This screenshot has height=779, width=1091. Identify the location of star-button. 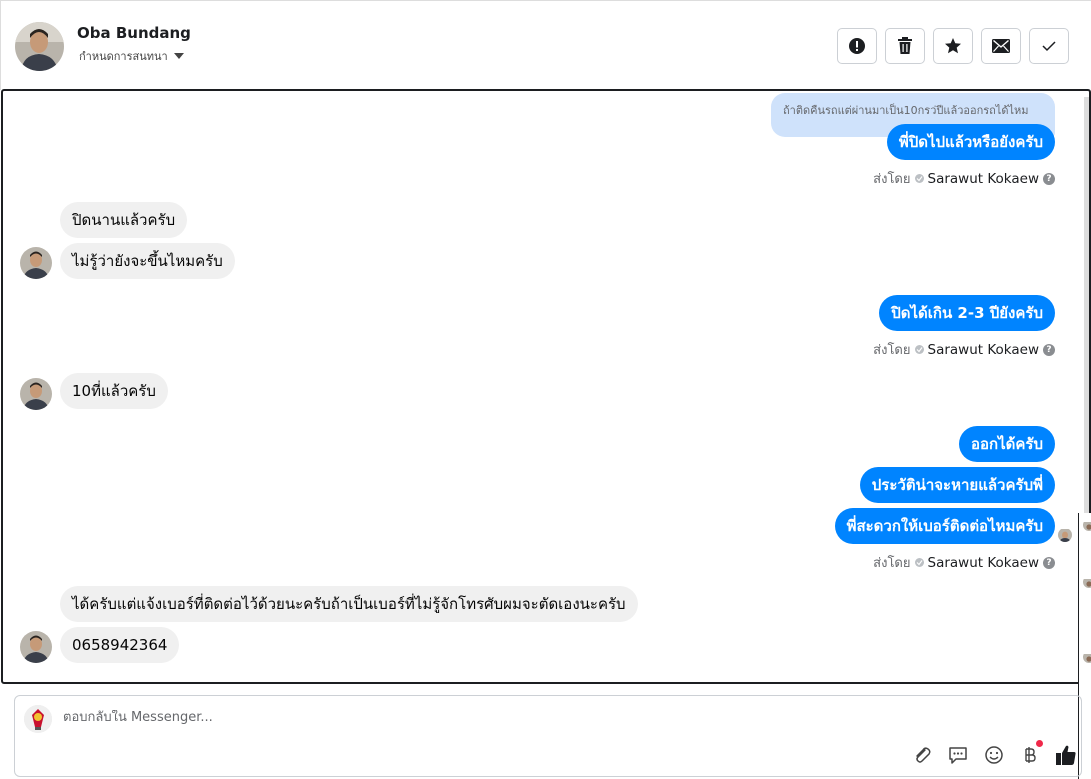
(953, 46).